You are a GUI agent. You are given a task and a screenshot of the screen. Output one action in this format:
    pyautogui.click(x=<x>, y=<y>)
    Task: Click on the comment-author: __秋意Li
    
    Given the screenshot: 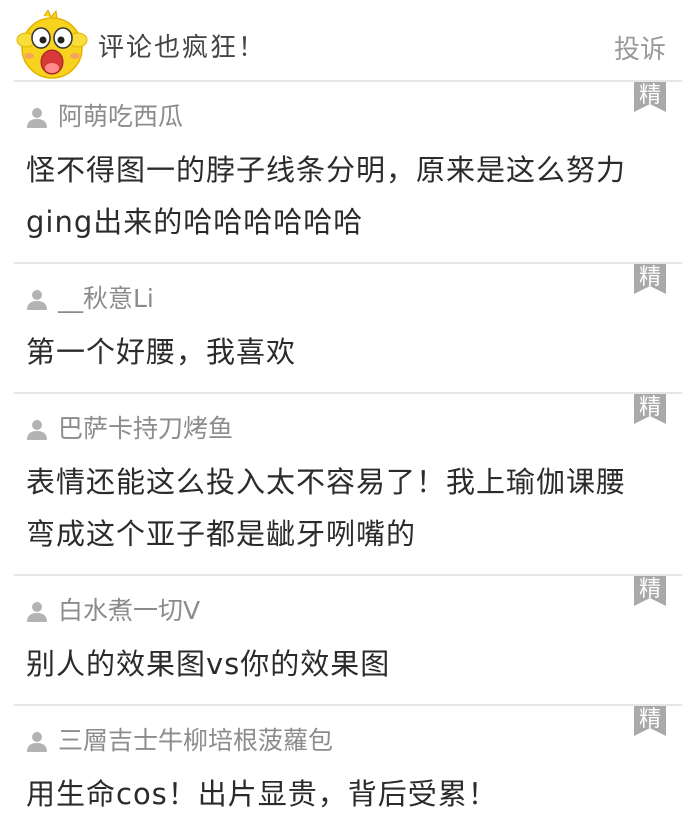 What is the action you would take?
    pyautogui.click(x=90, y=299)
    